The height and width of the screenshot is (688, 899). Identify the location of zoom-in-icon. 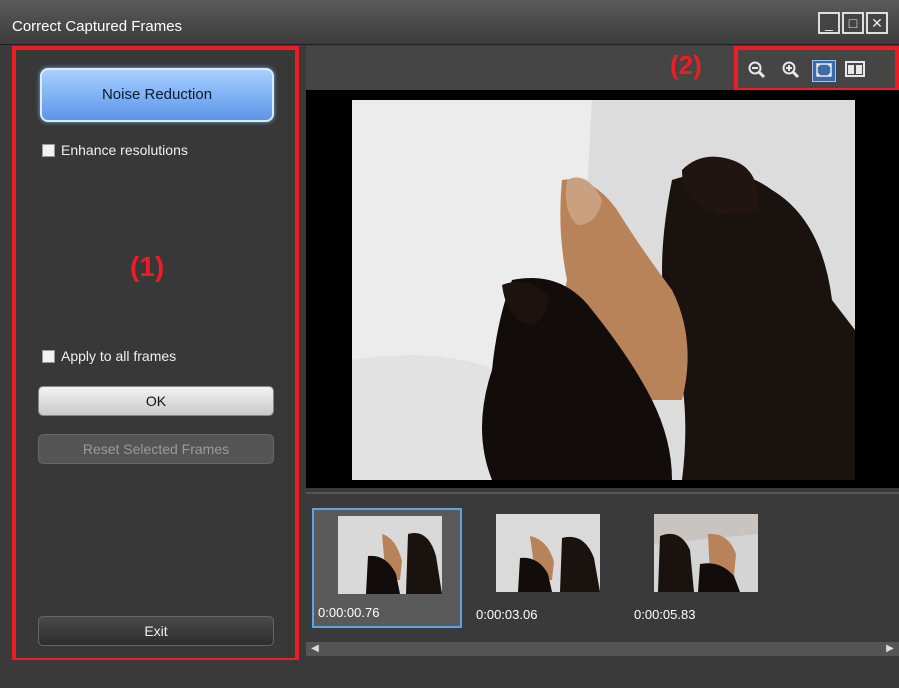
(791, 70).